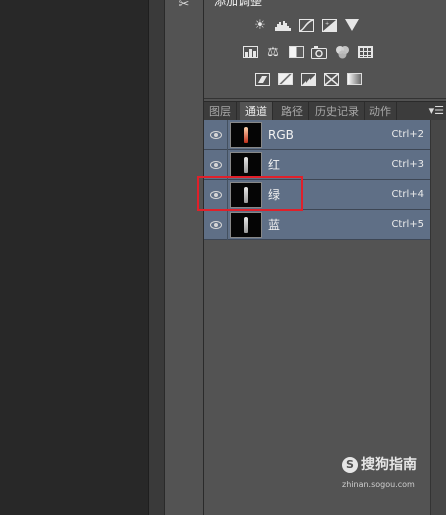 This screenshot has height=515, width=446. I want to click on black-white-icon, so click(296, 52).